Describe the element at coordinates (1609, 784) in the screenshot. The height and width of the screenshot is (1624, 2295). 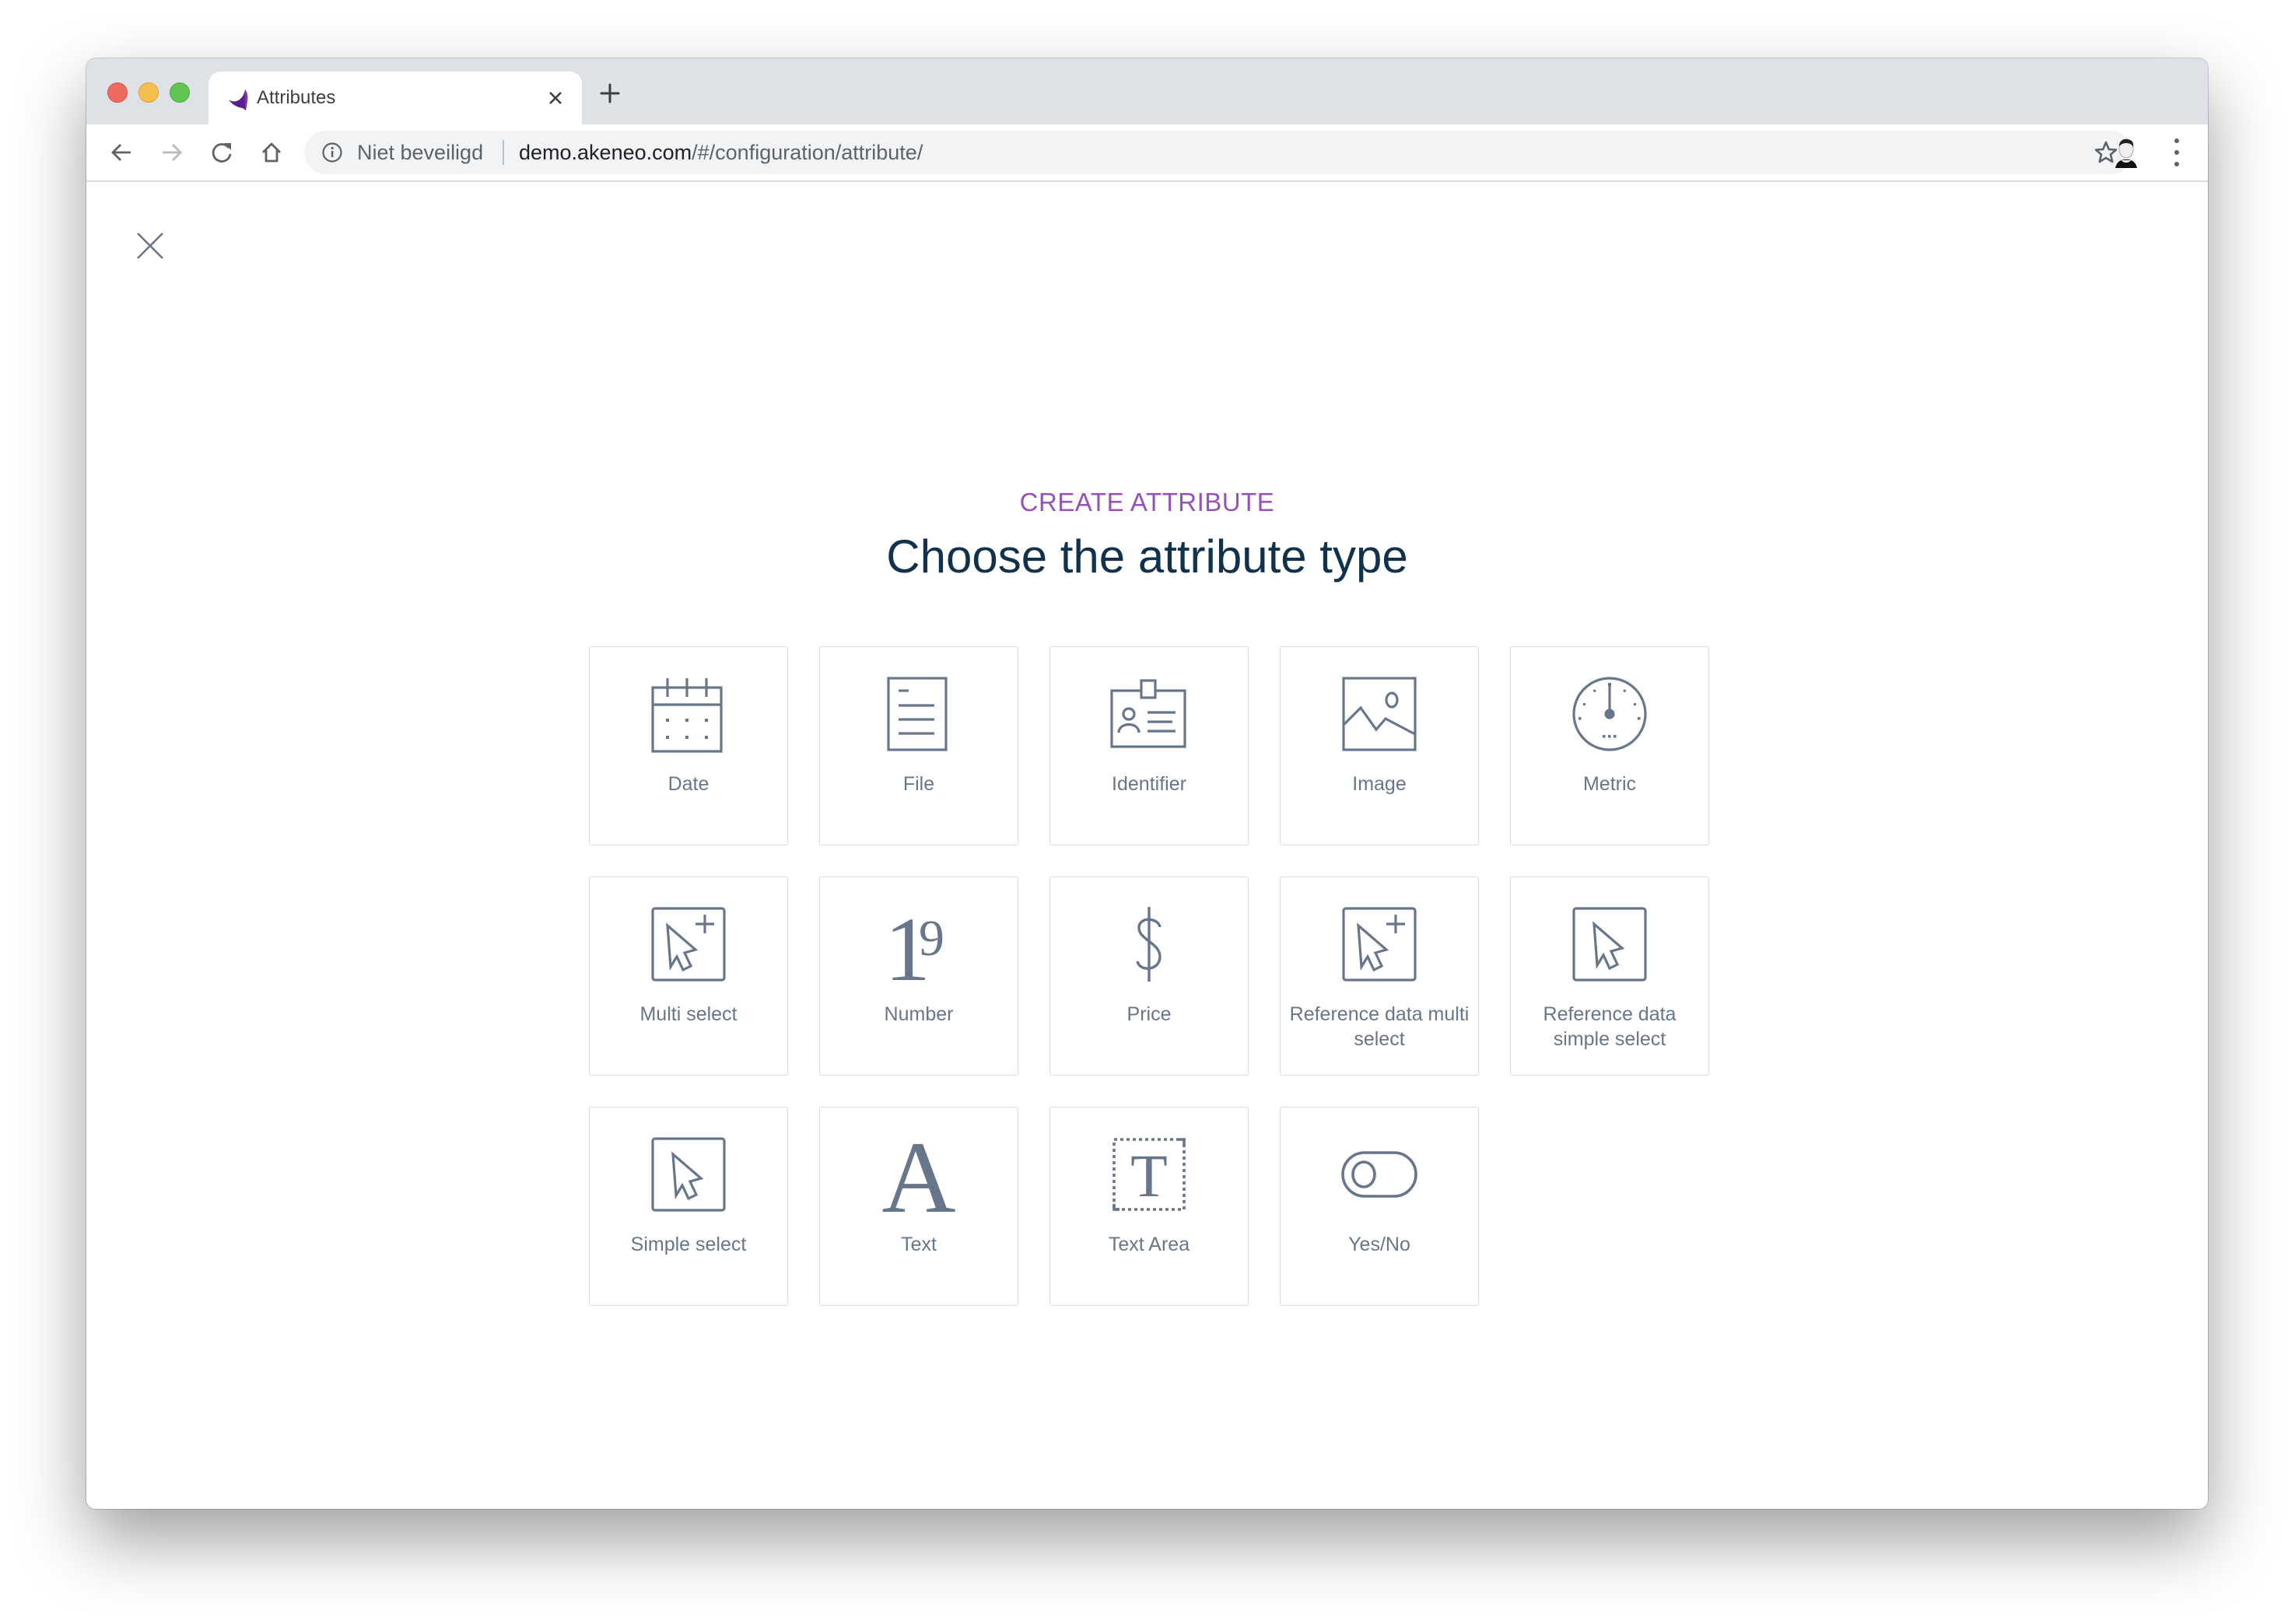
I see `attribute-type-label: Metric` at that location.